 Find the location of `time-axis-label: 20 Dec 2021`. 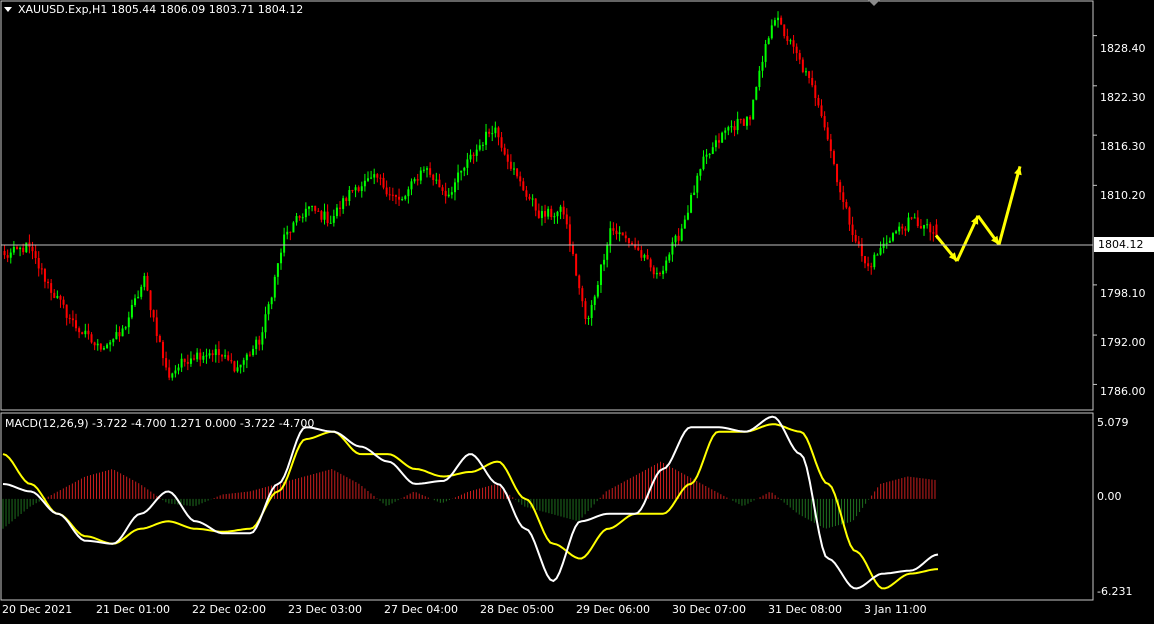

time-axis-label: 20 Dec 2021 is located at coordinates (37, 609).